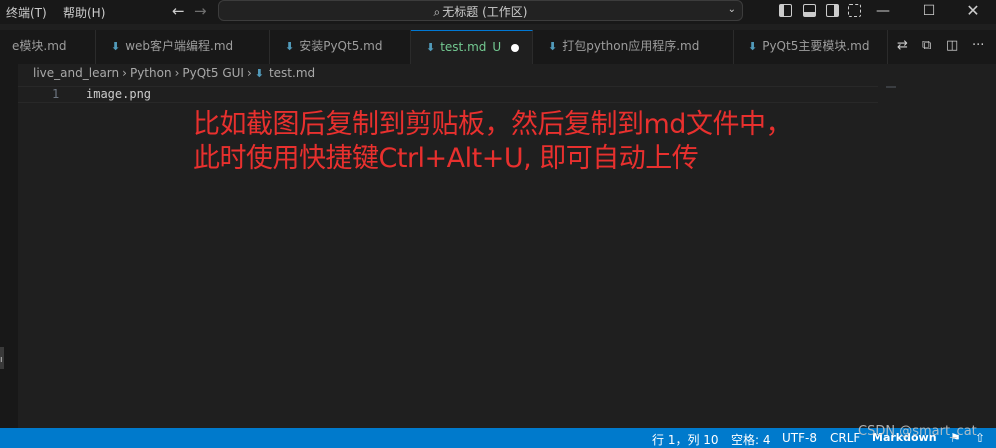 This screenshot has height=448, width=996. I want to click on tab-install-pyqt5: ⬇ 安装PyQt5.md, so click(340, 47).